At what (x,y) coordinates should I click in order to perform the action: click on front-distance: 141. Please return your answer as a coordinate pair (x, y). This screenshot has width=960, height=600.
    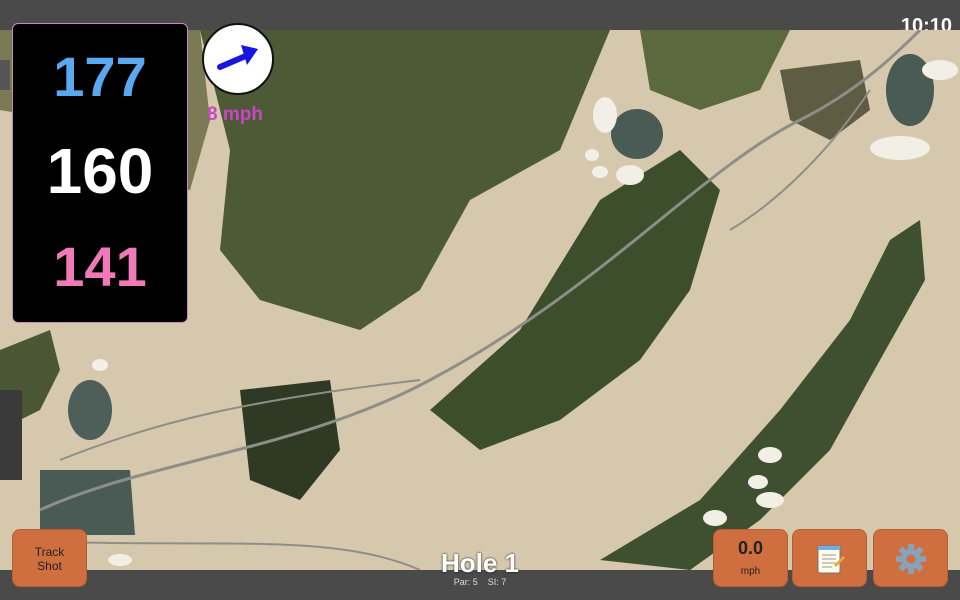
    Looking at the image, I should click on (100, 266).